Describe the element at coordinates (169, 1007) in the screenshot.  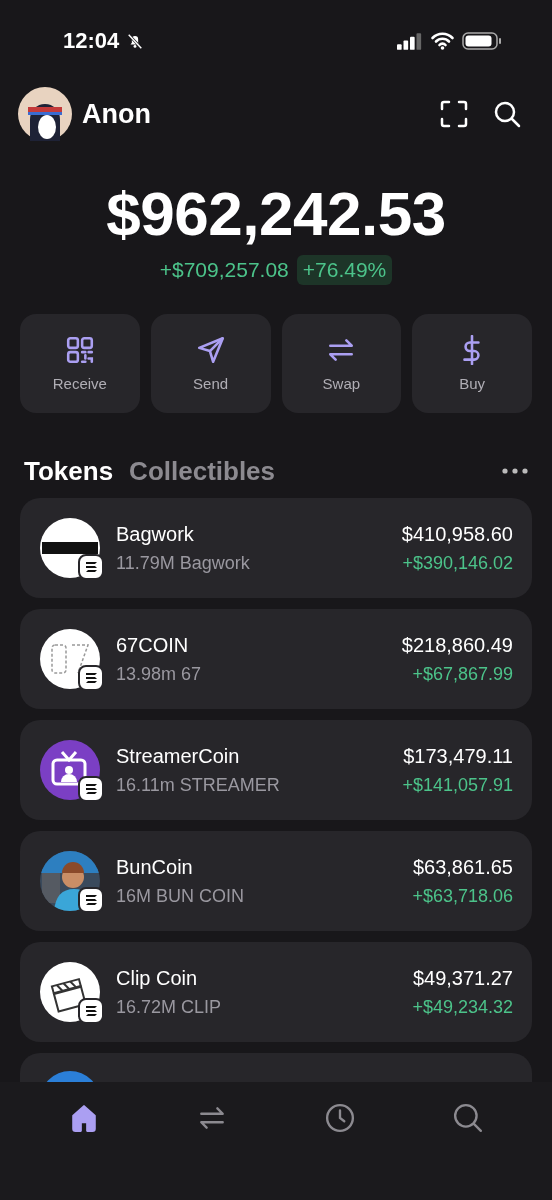
I see `token-amount: 16.72M CLIP` at that location.